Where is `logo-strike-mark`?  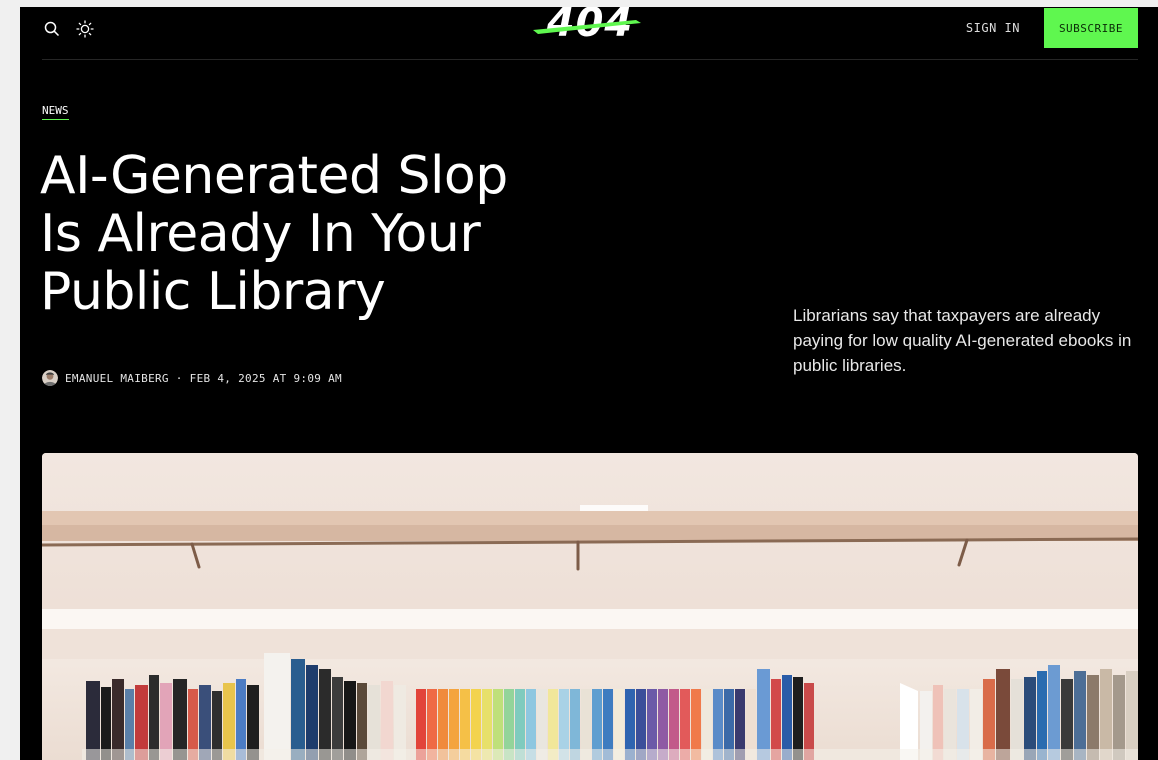
logo-strike-mark is located at coordinates (587, 27).